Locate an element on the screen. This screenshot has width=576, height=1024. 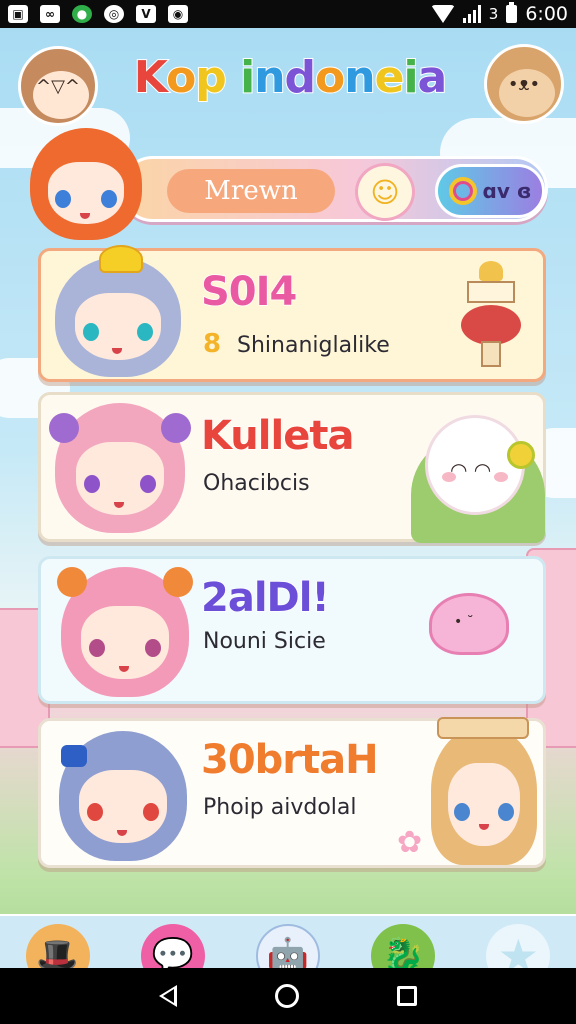
star-icon: ★ is located at coordinates (518, 946).